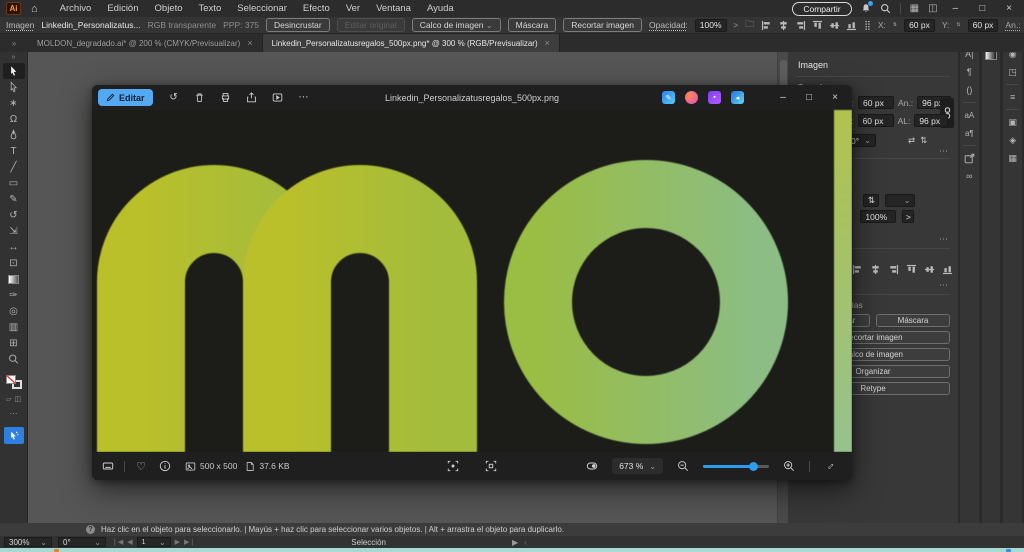  I want to click on next-artboard-icon: ▶, so click(177, 542).